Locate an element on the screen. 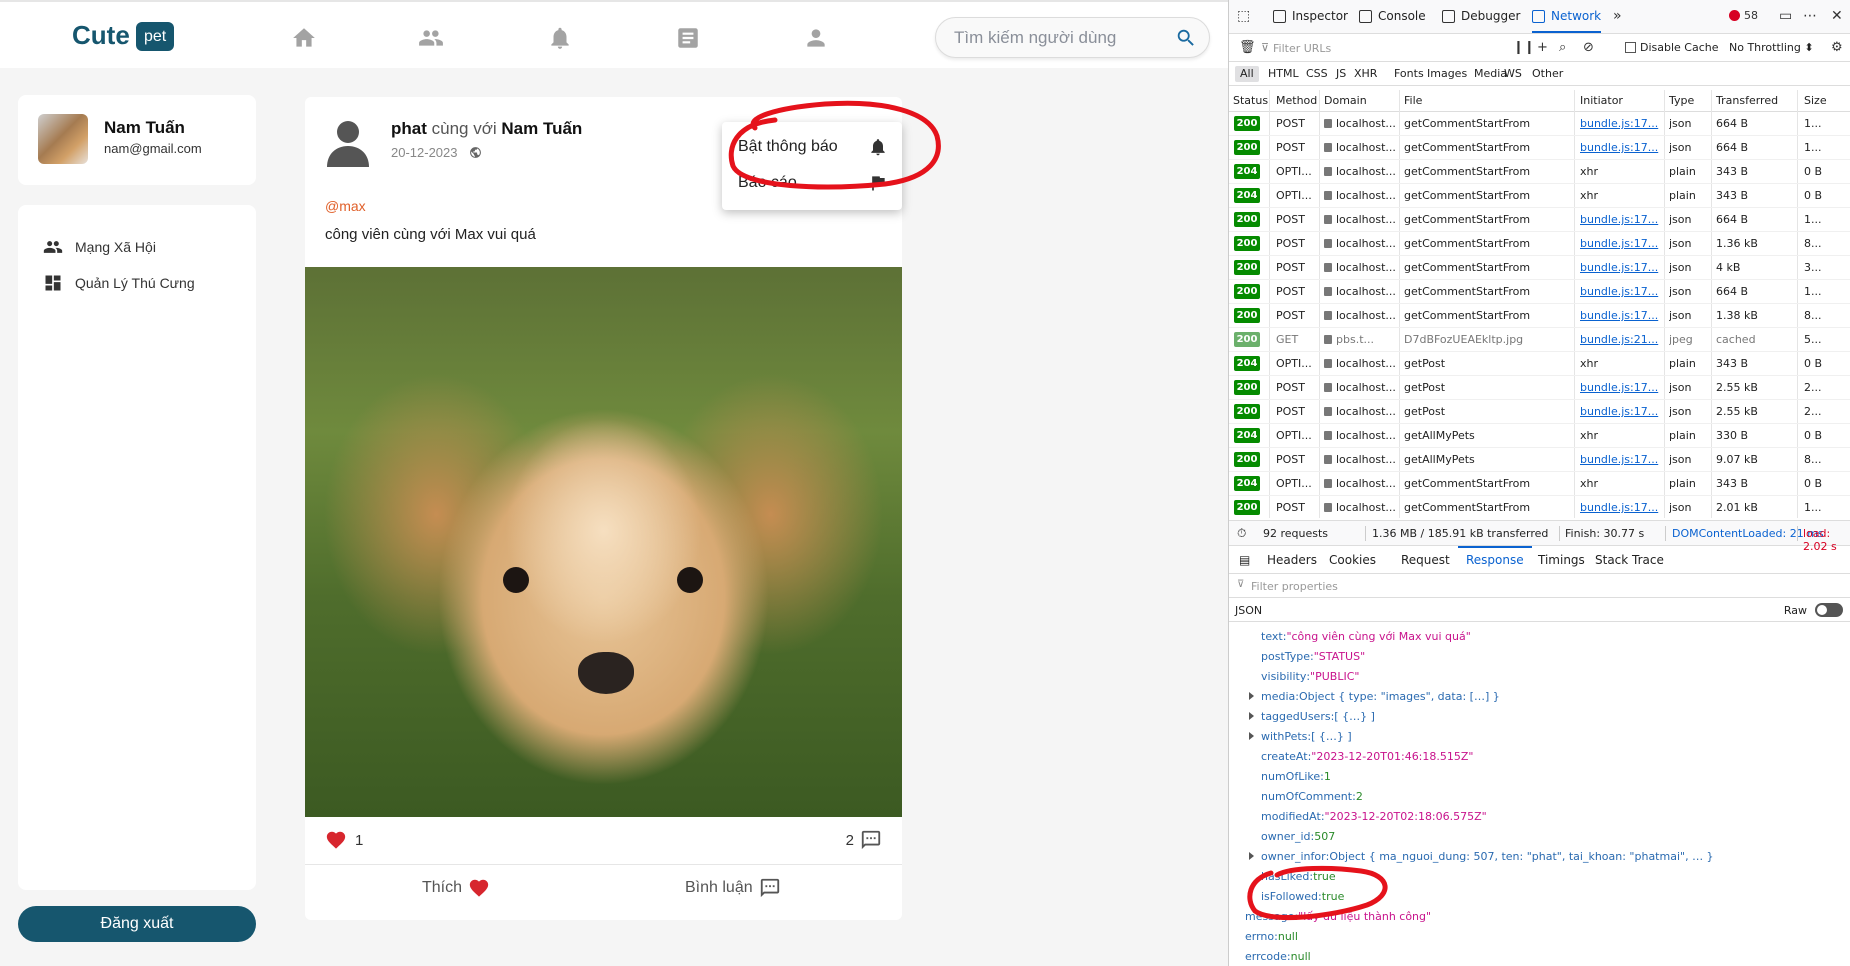 This screenshot has height=966, width=1850. filter-xhr: XHR is located at coordinates (1365, 74).